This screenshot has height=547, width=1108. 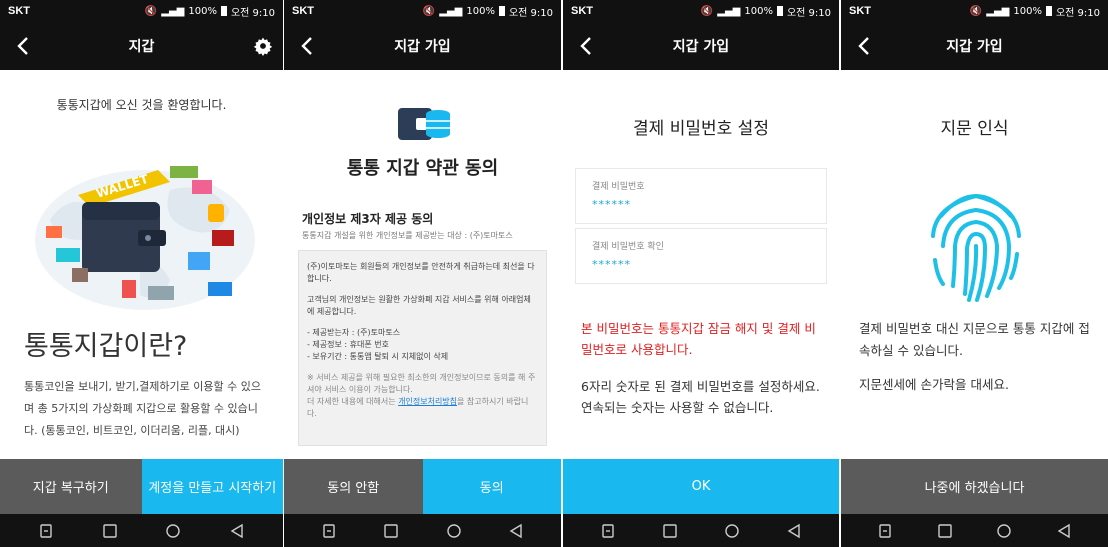 I want to click on terms-icon-wrap, so click(x=422, y=124).